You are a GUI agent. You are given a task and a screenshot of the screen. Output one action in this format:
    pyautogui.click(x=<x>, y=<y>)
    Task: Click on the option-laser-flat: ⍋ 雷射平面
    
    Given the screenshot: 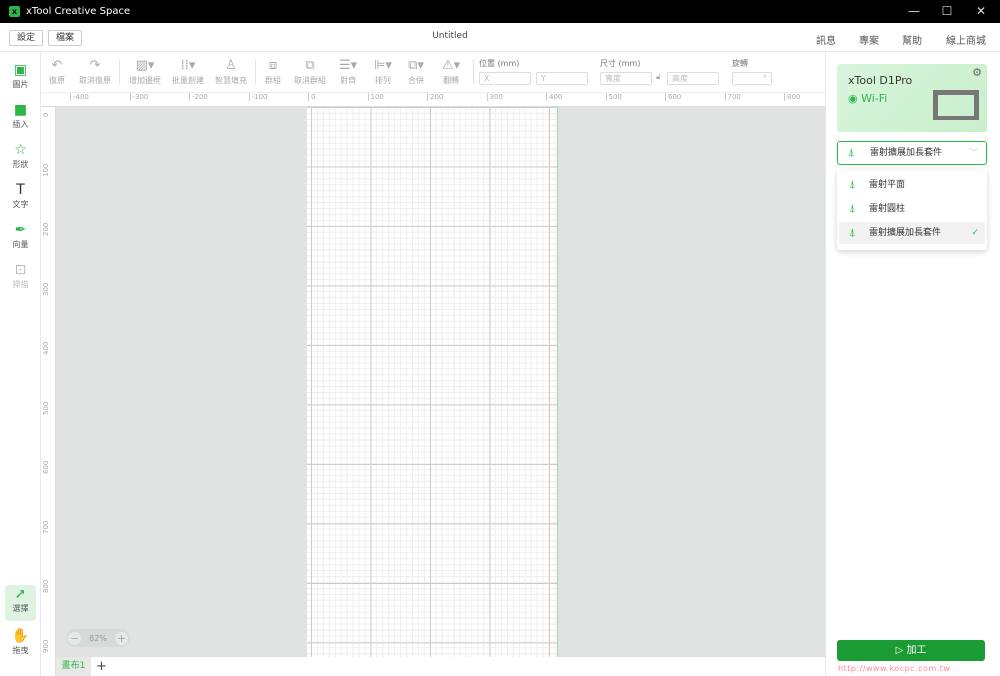 What is the action you would take?
    pyautogui.click(x=912, y=185)
    